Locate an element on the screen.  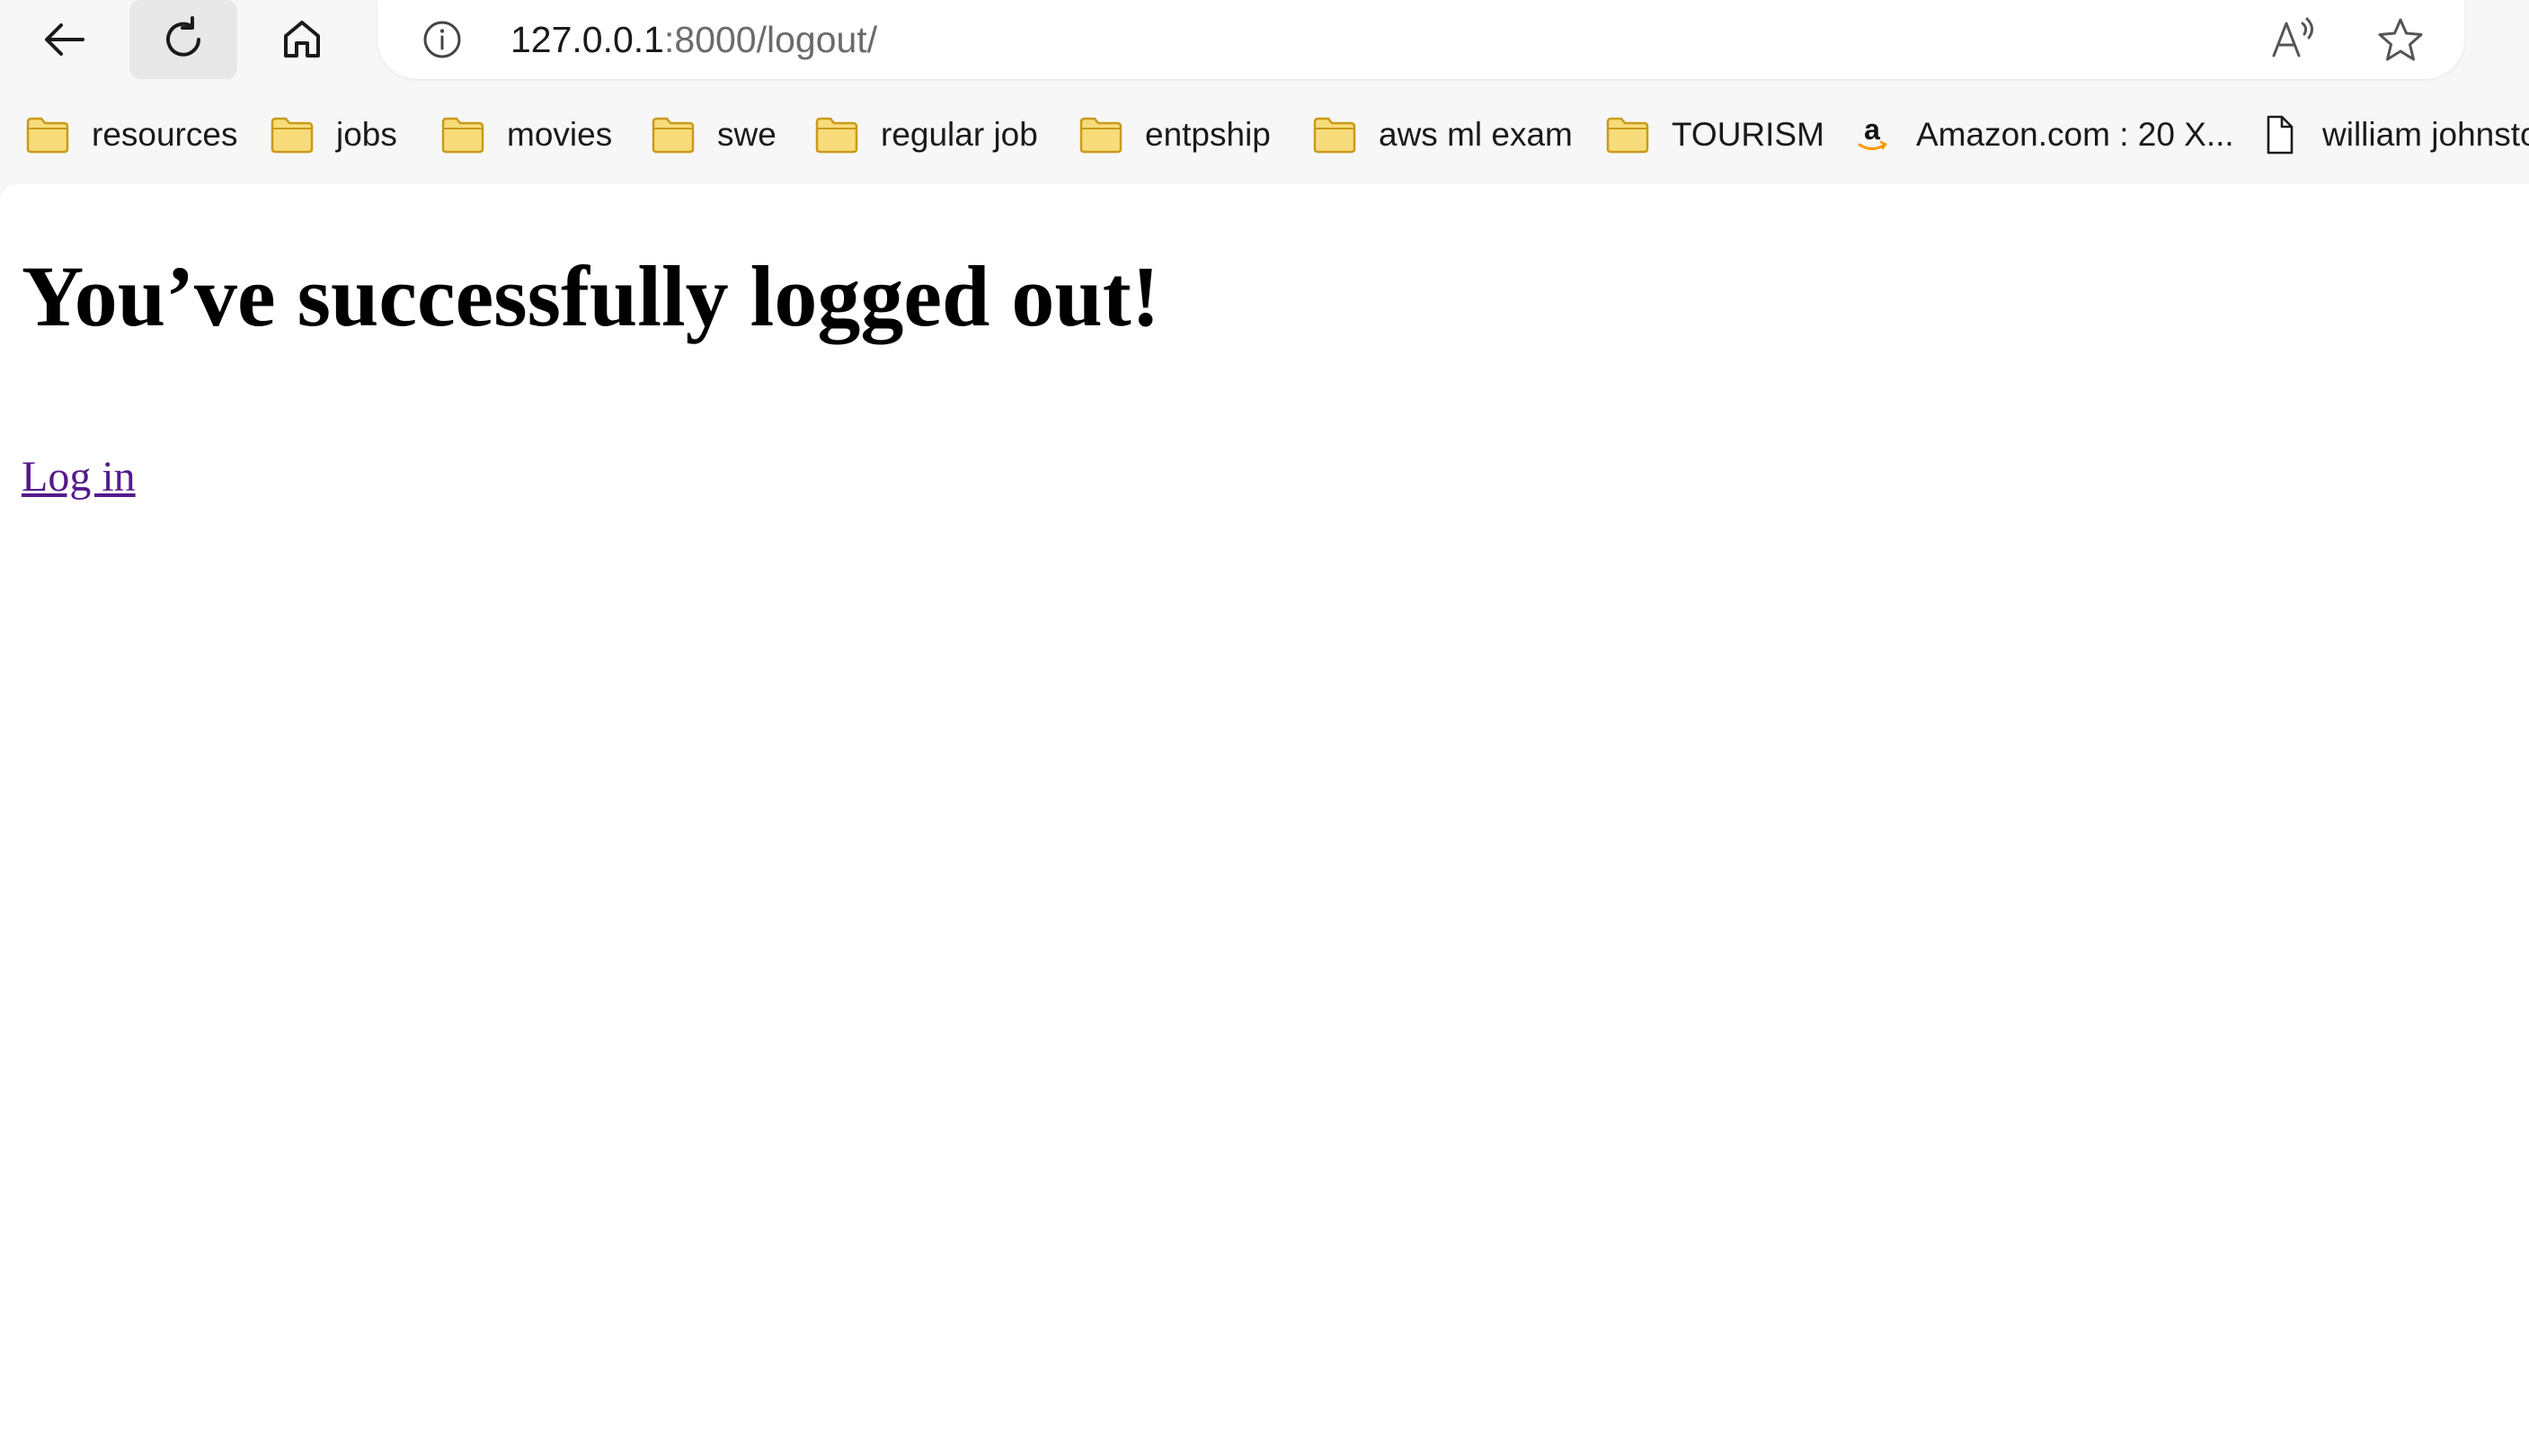
bookmark-label: entpship is located at coordinates (1208, 135).